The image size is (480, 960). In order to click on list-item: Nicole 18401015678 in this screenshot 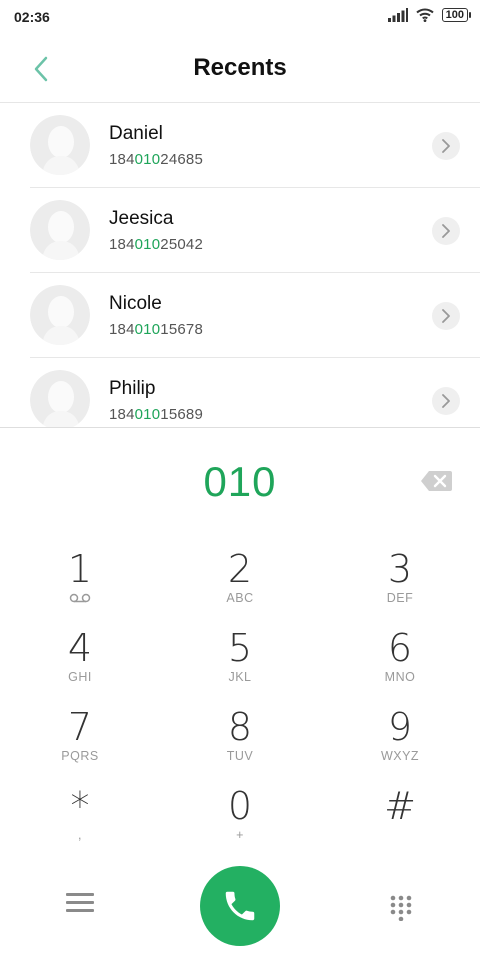, I will do `click(240, 315)`.